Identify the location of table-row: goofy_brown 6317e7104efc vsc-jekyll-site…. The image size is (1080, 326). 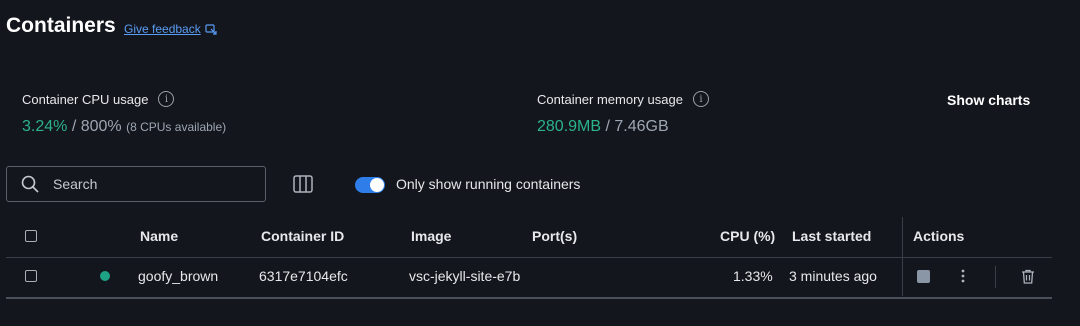
(529, 278).